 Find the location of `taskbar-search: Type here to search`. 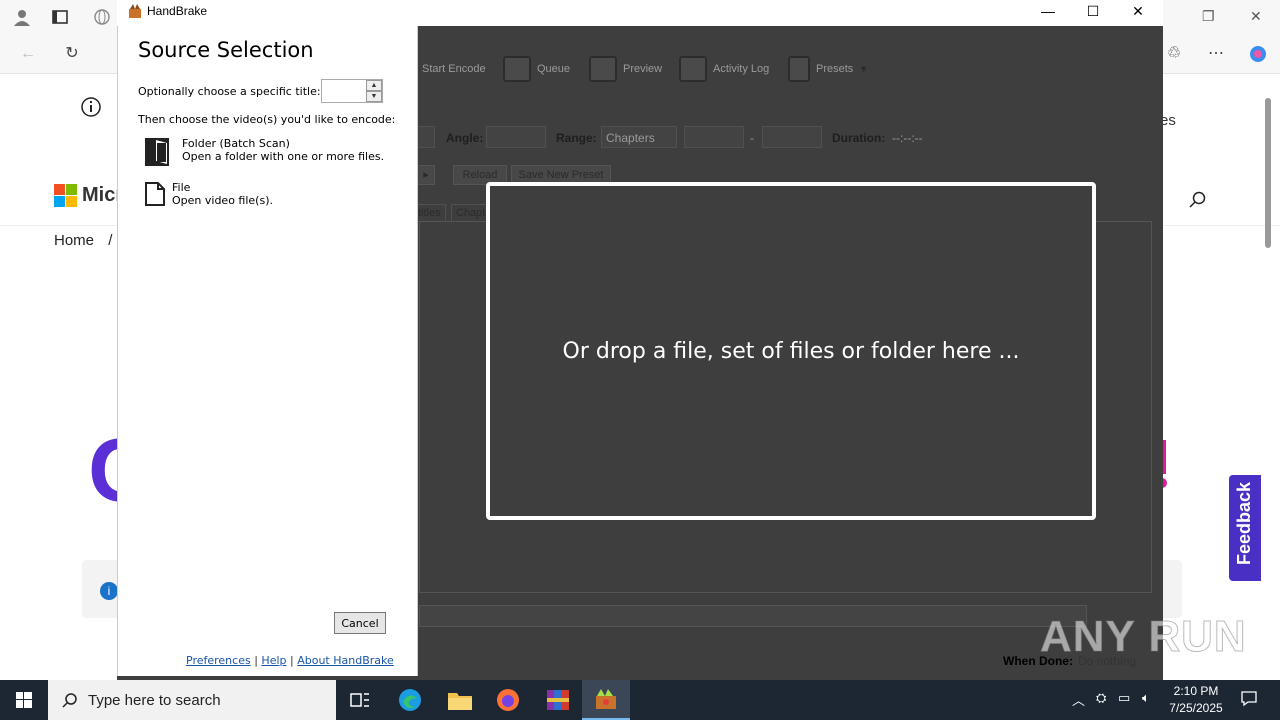

taskbar-search: Type here to search is located at coordinates (192, 700).